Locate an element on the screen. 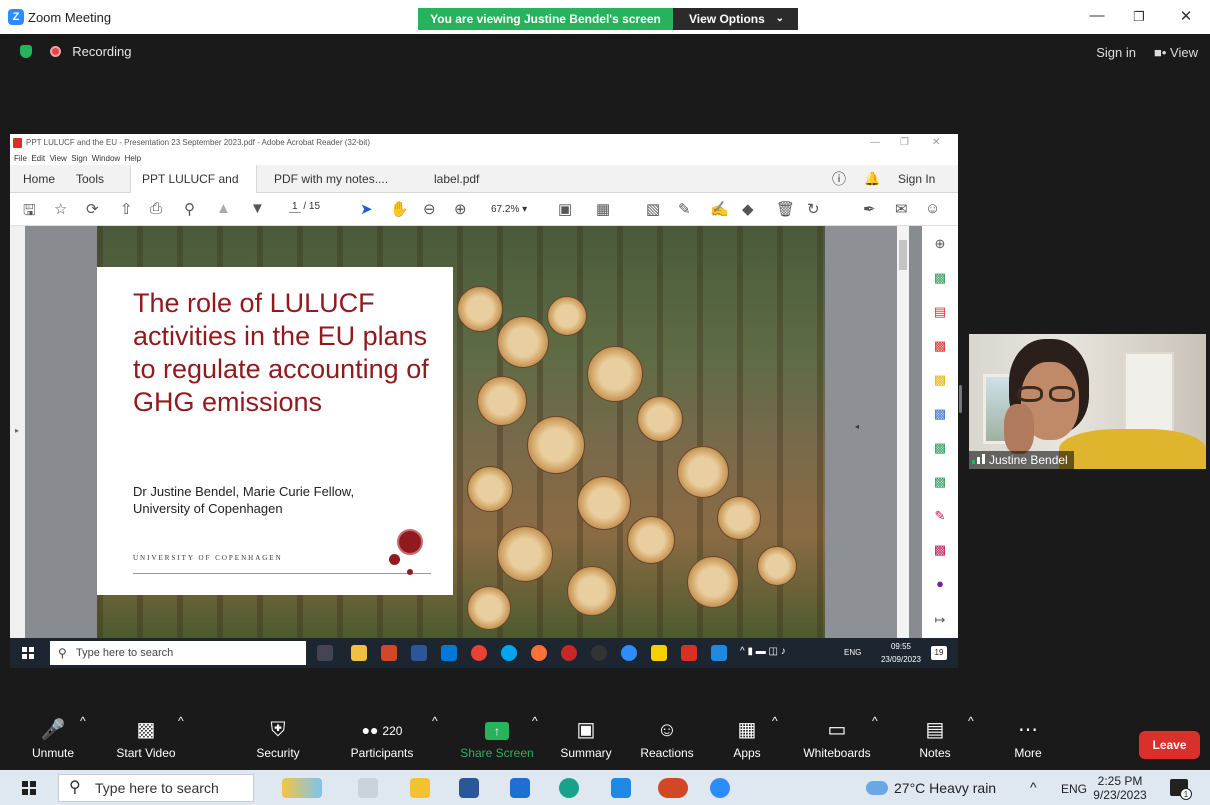 This screenshot has width=1210, height=805. tab-doc-label: label.pdf is located at coordinates (457, 179).